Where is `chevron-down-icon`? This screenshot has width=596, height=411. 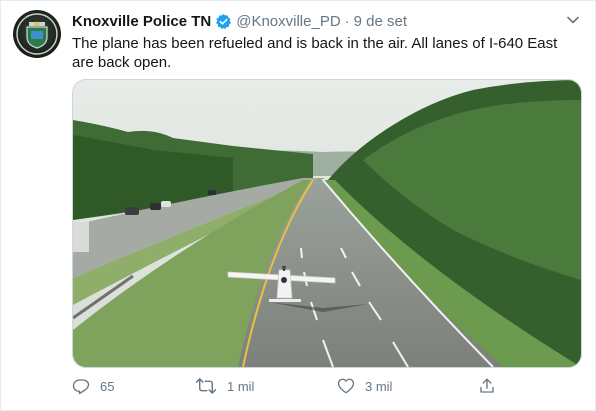 chevron-down-icon is located at coordinates (573, 20).